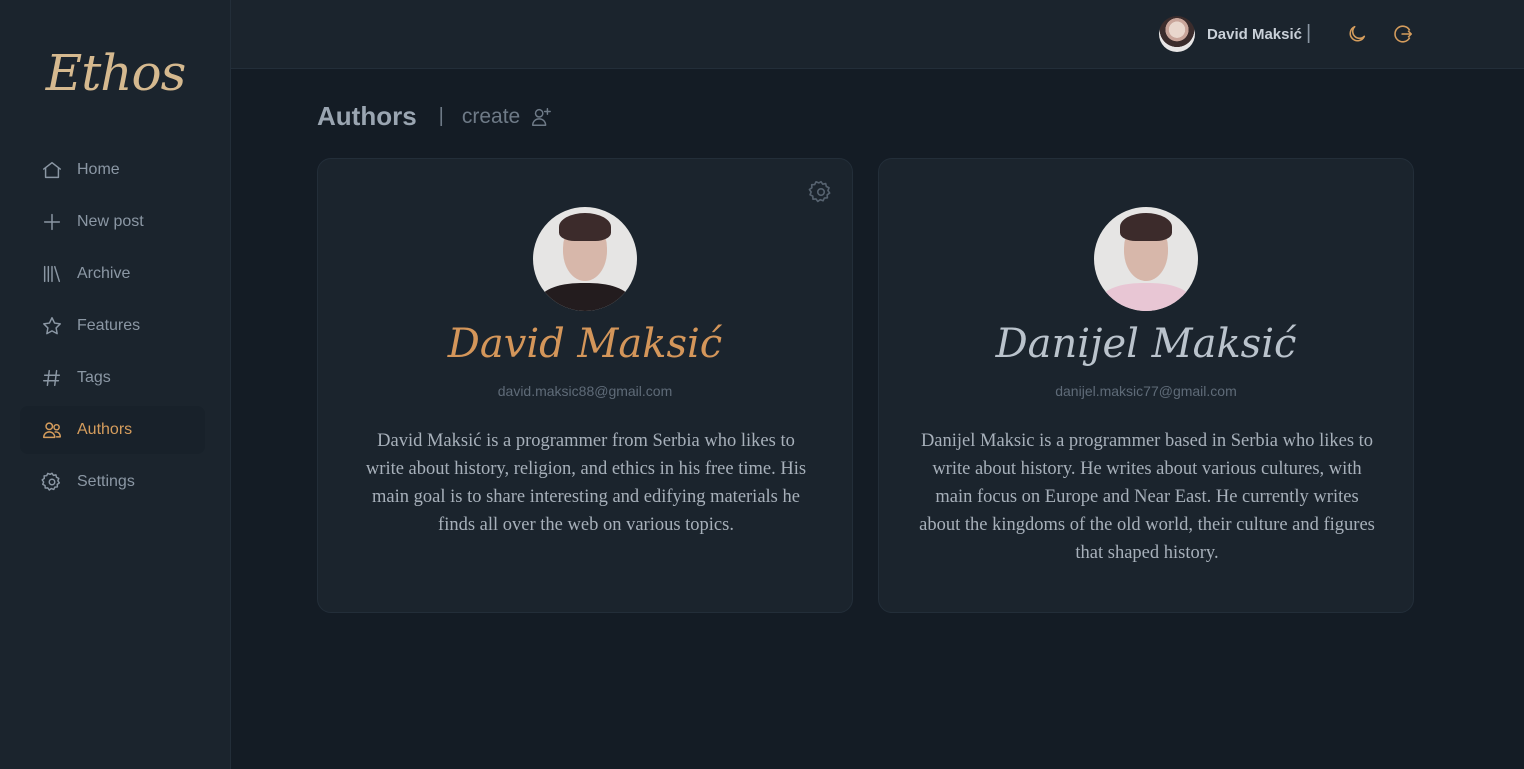 The image size is (1524, 769). Describe the element at coordinates (1146, 344) in the screenshot. I see `author-name: Danijel Maksić` at that location.